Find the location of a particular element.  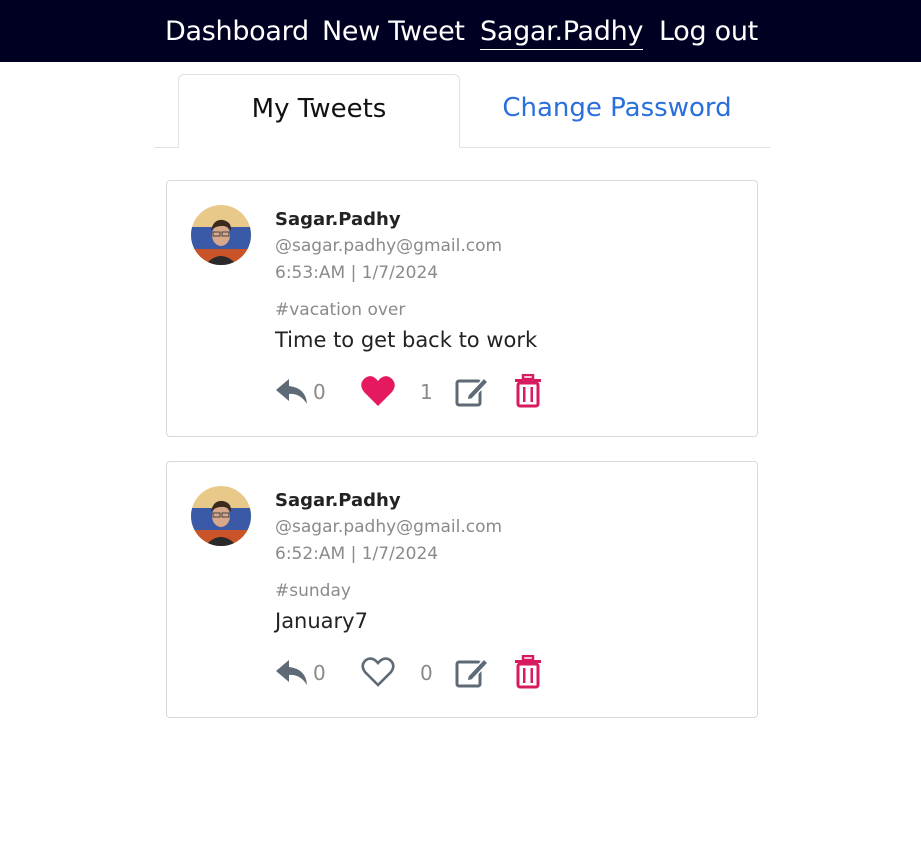

nav-new-tweet-link: New Tweet is located at coordinates (393, 32).